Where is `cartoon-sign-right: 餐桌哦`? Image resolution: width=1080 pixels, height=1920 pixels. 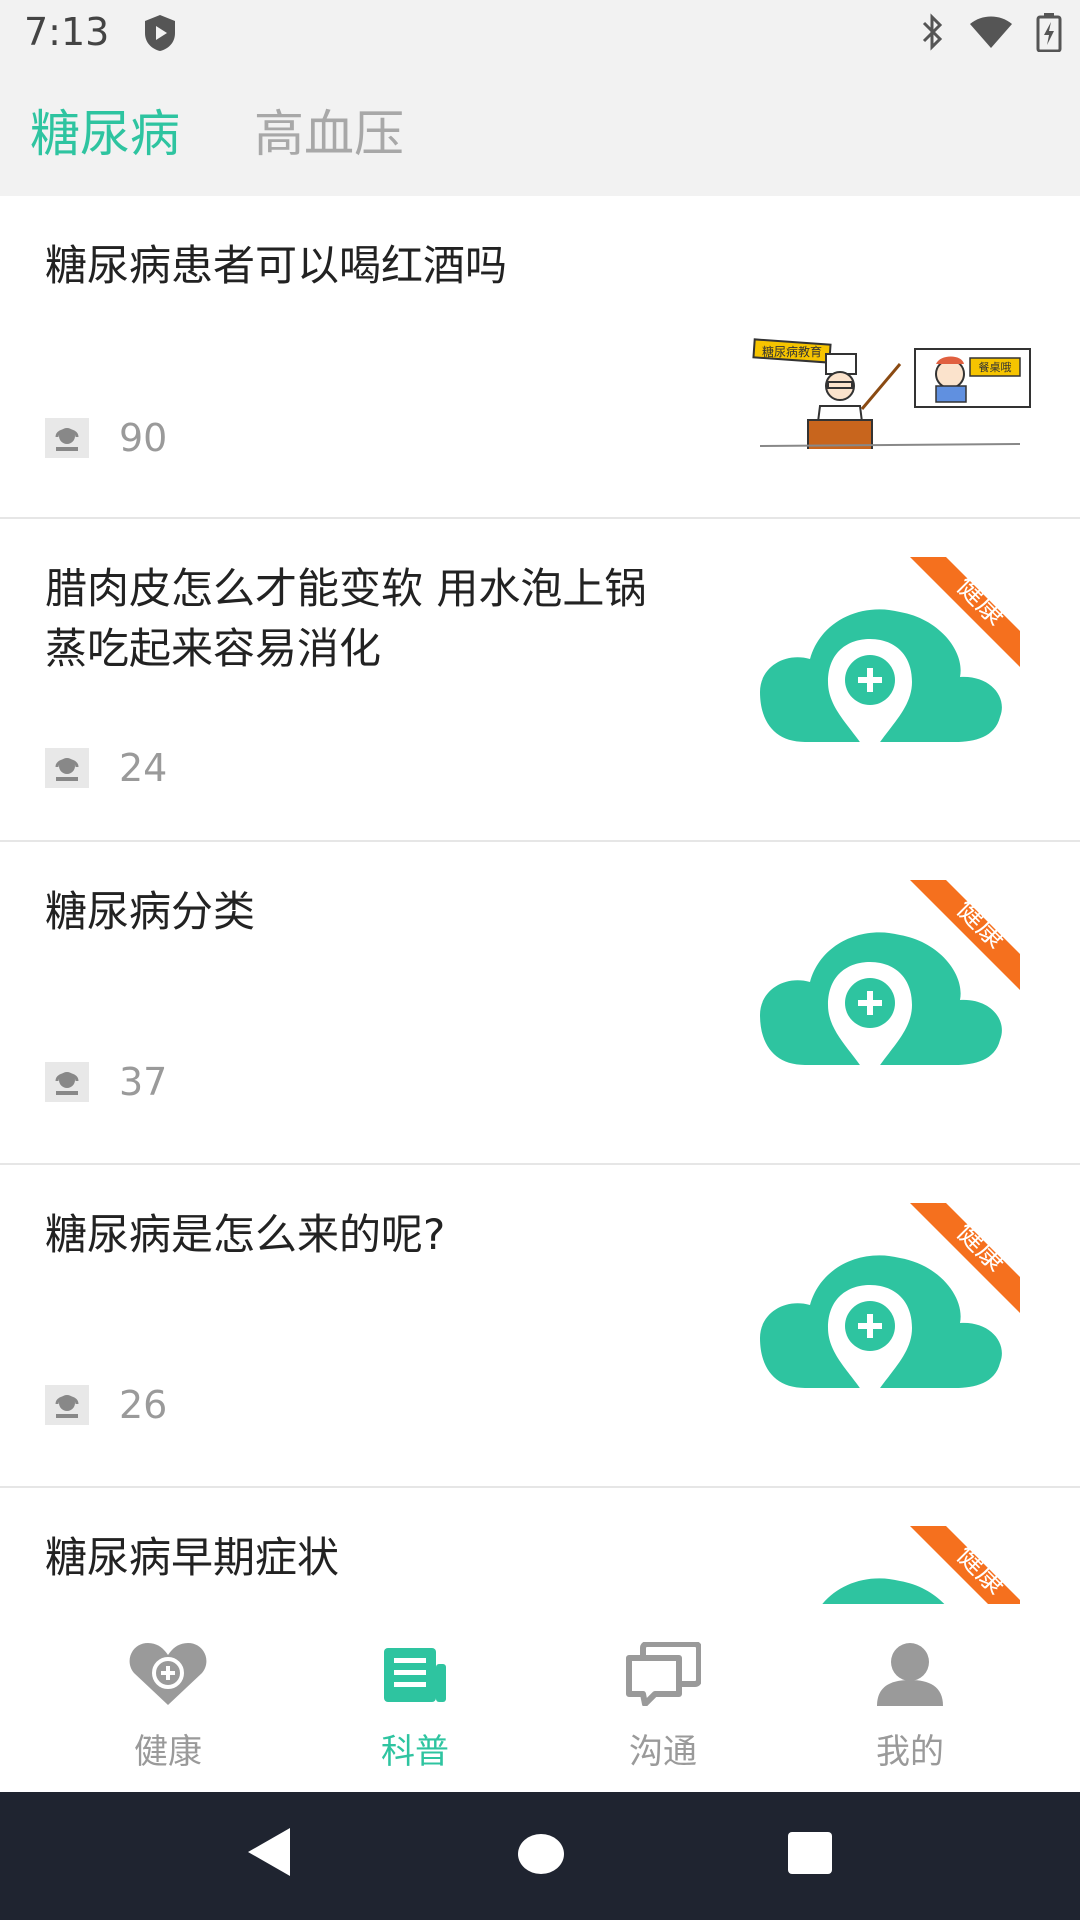
cartoon-sign-right: 餐桌哦 is located at coordinates (995, 367).